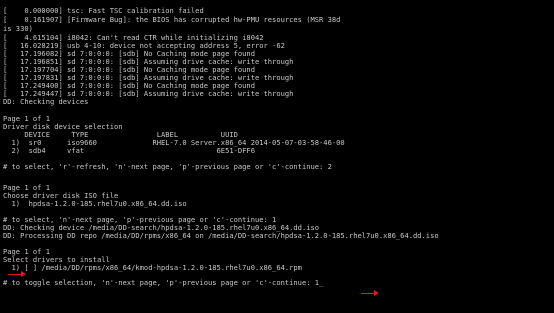 The width and height of the screenshot is (554, 313). What do you see at coordinates (46, 101) in the screenshot?
I see `terminal-line: DD: Checking devices` at bounding box center [46, 101].